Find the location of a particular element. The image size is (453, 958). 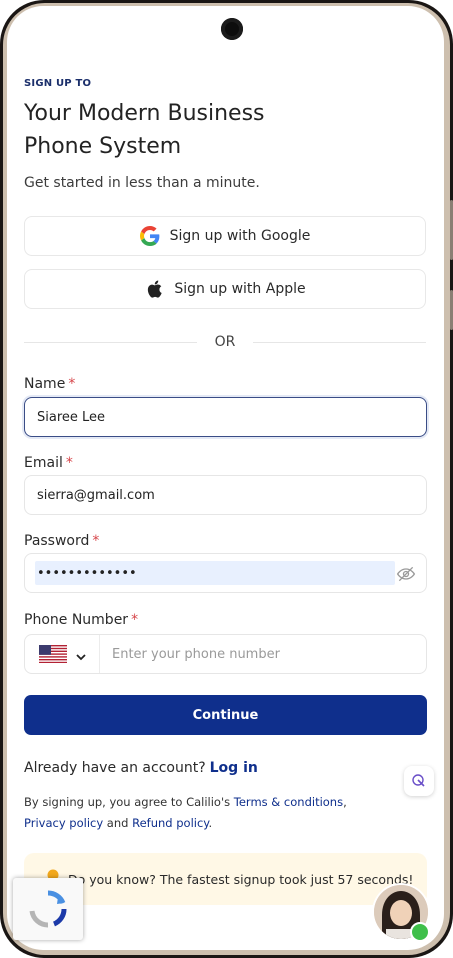

login-prompt: Already have an account? Log in is located at coordinates (141, 768).